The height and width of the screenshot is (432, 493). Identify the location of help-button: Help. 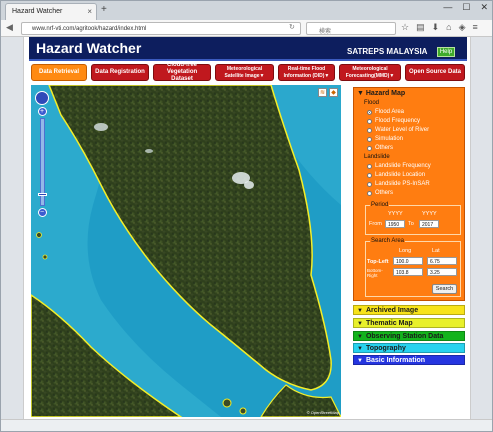
(446, 52).